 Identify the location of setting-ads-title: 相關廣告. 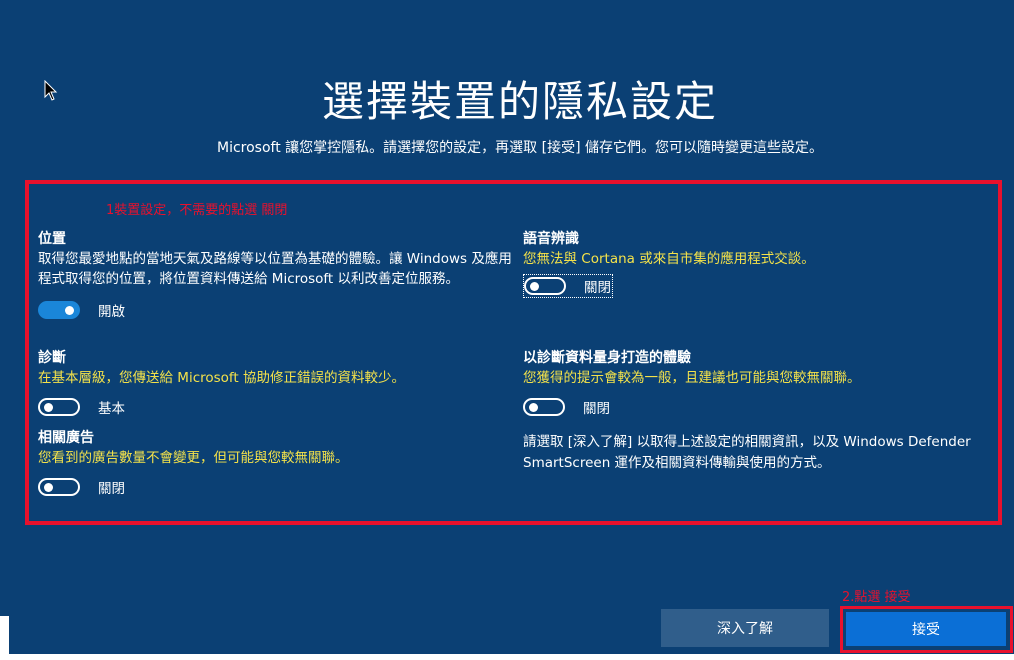
(66, 438).